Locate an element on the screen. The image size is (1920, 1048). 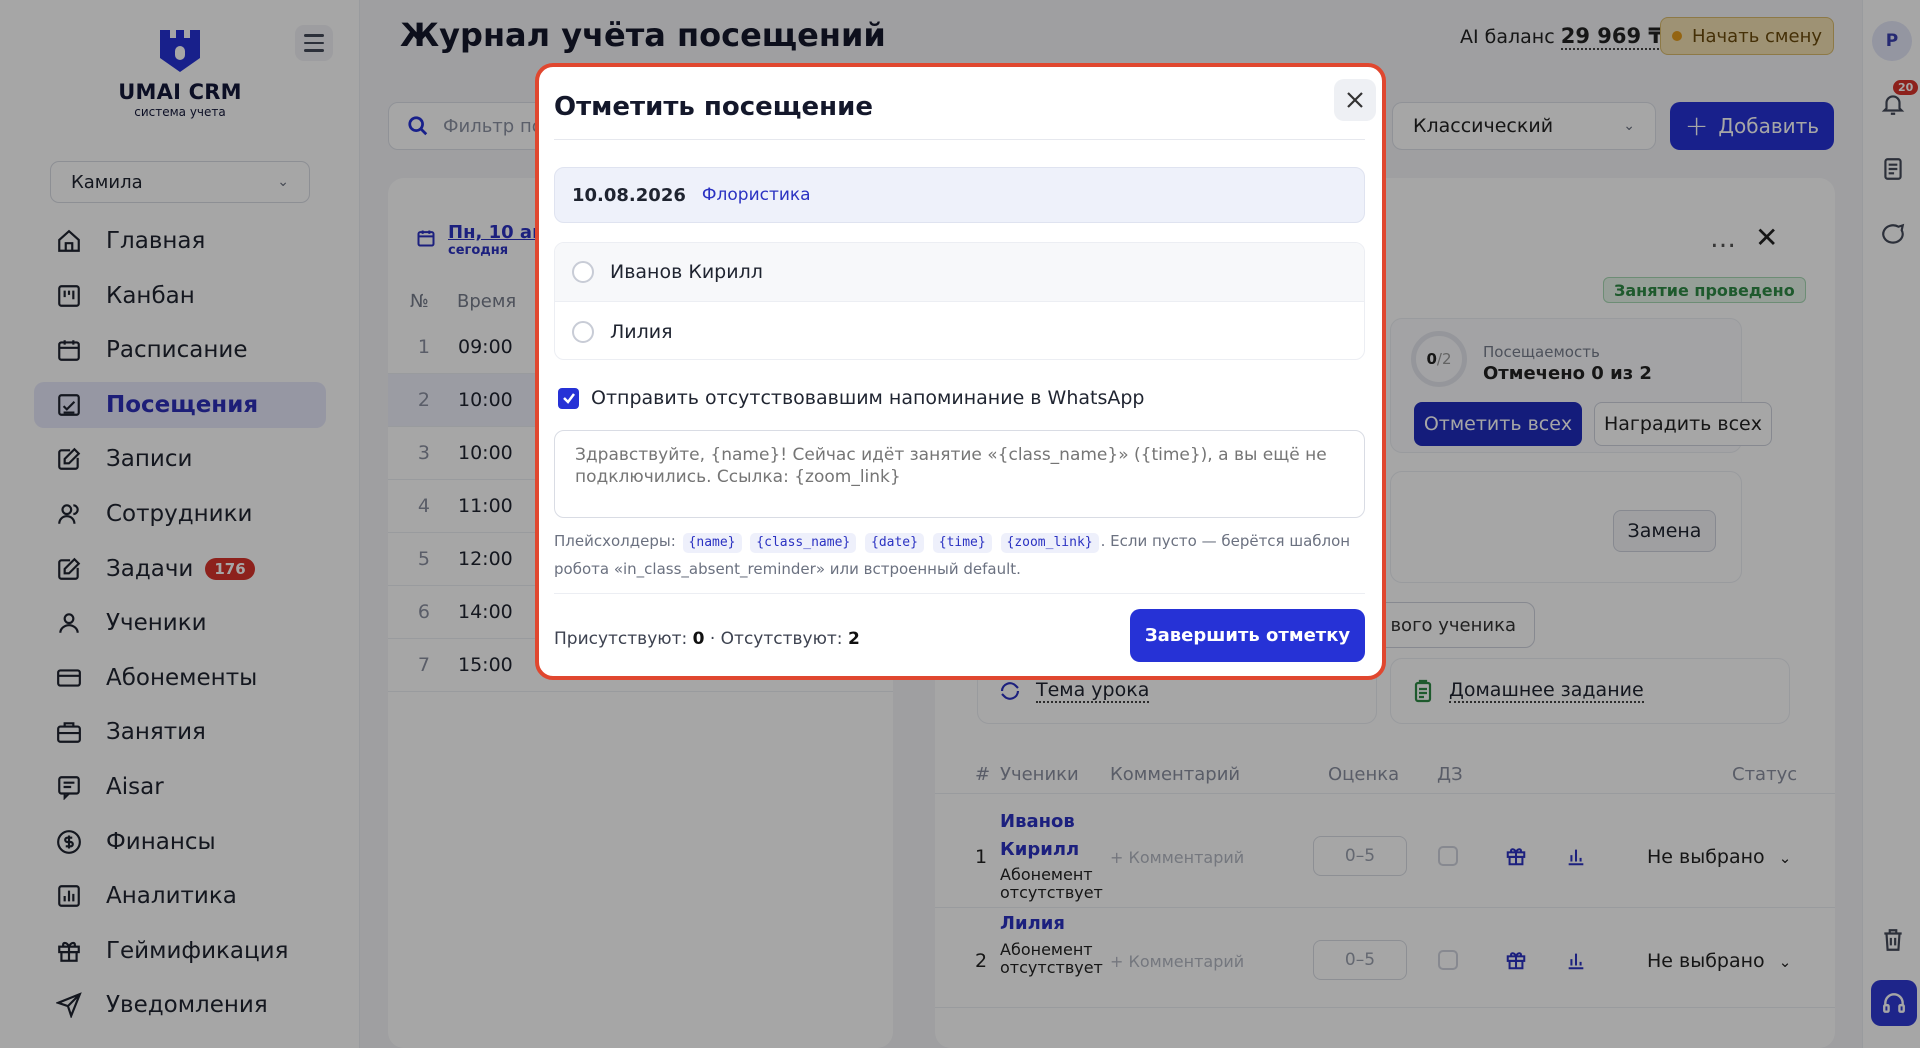
student-name: Лилия is located at coordinates (641, 331).